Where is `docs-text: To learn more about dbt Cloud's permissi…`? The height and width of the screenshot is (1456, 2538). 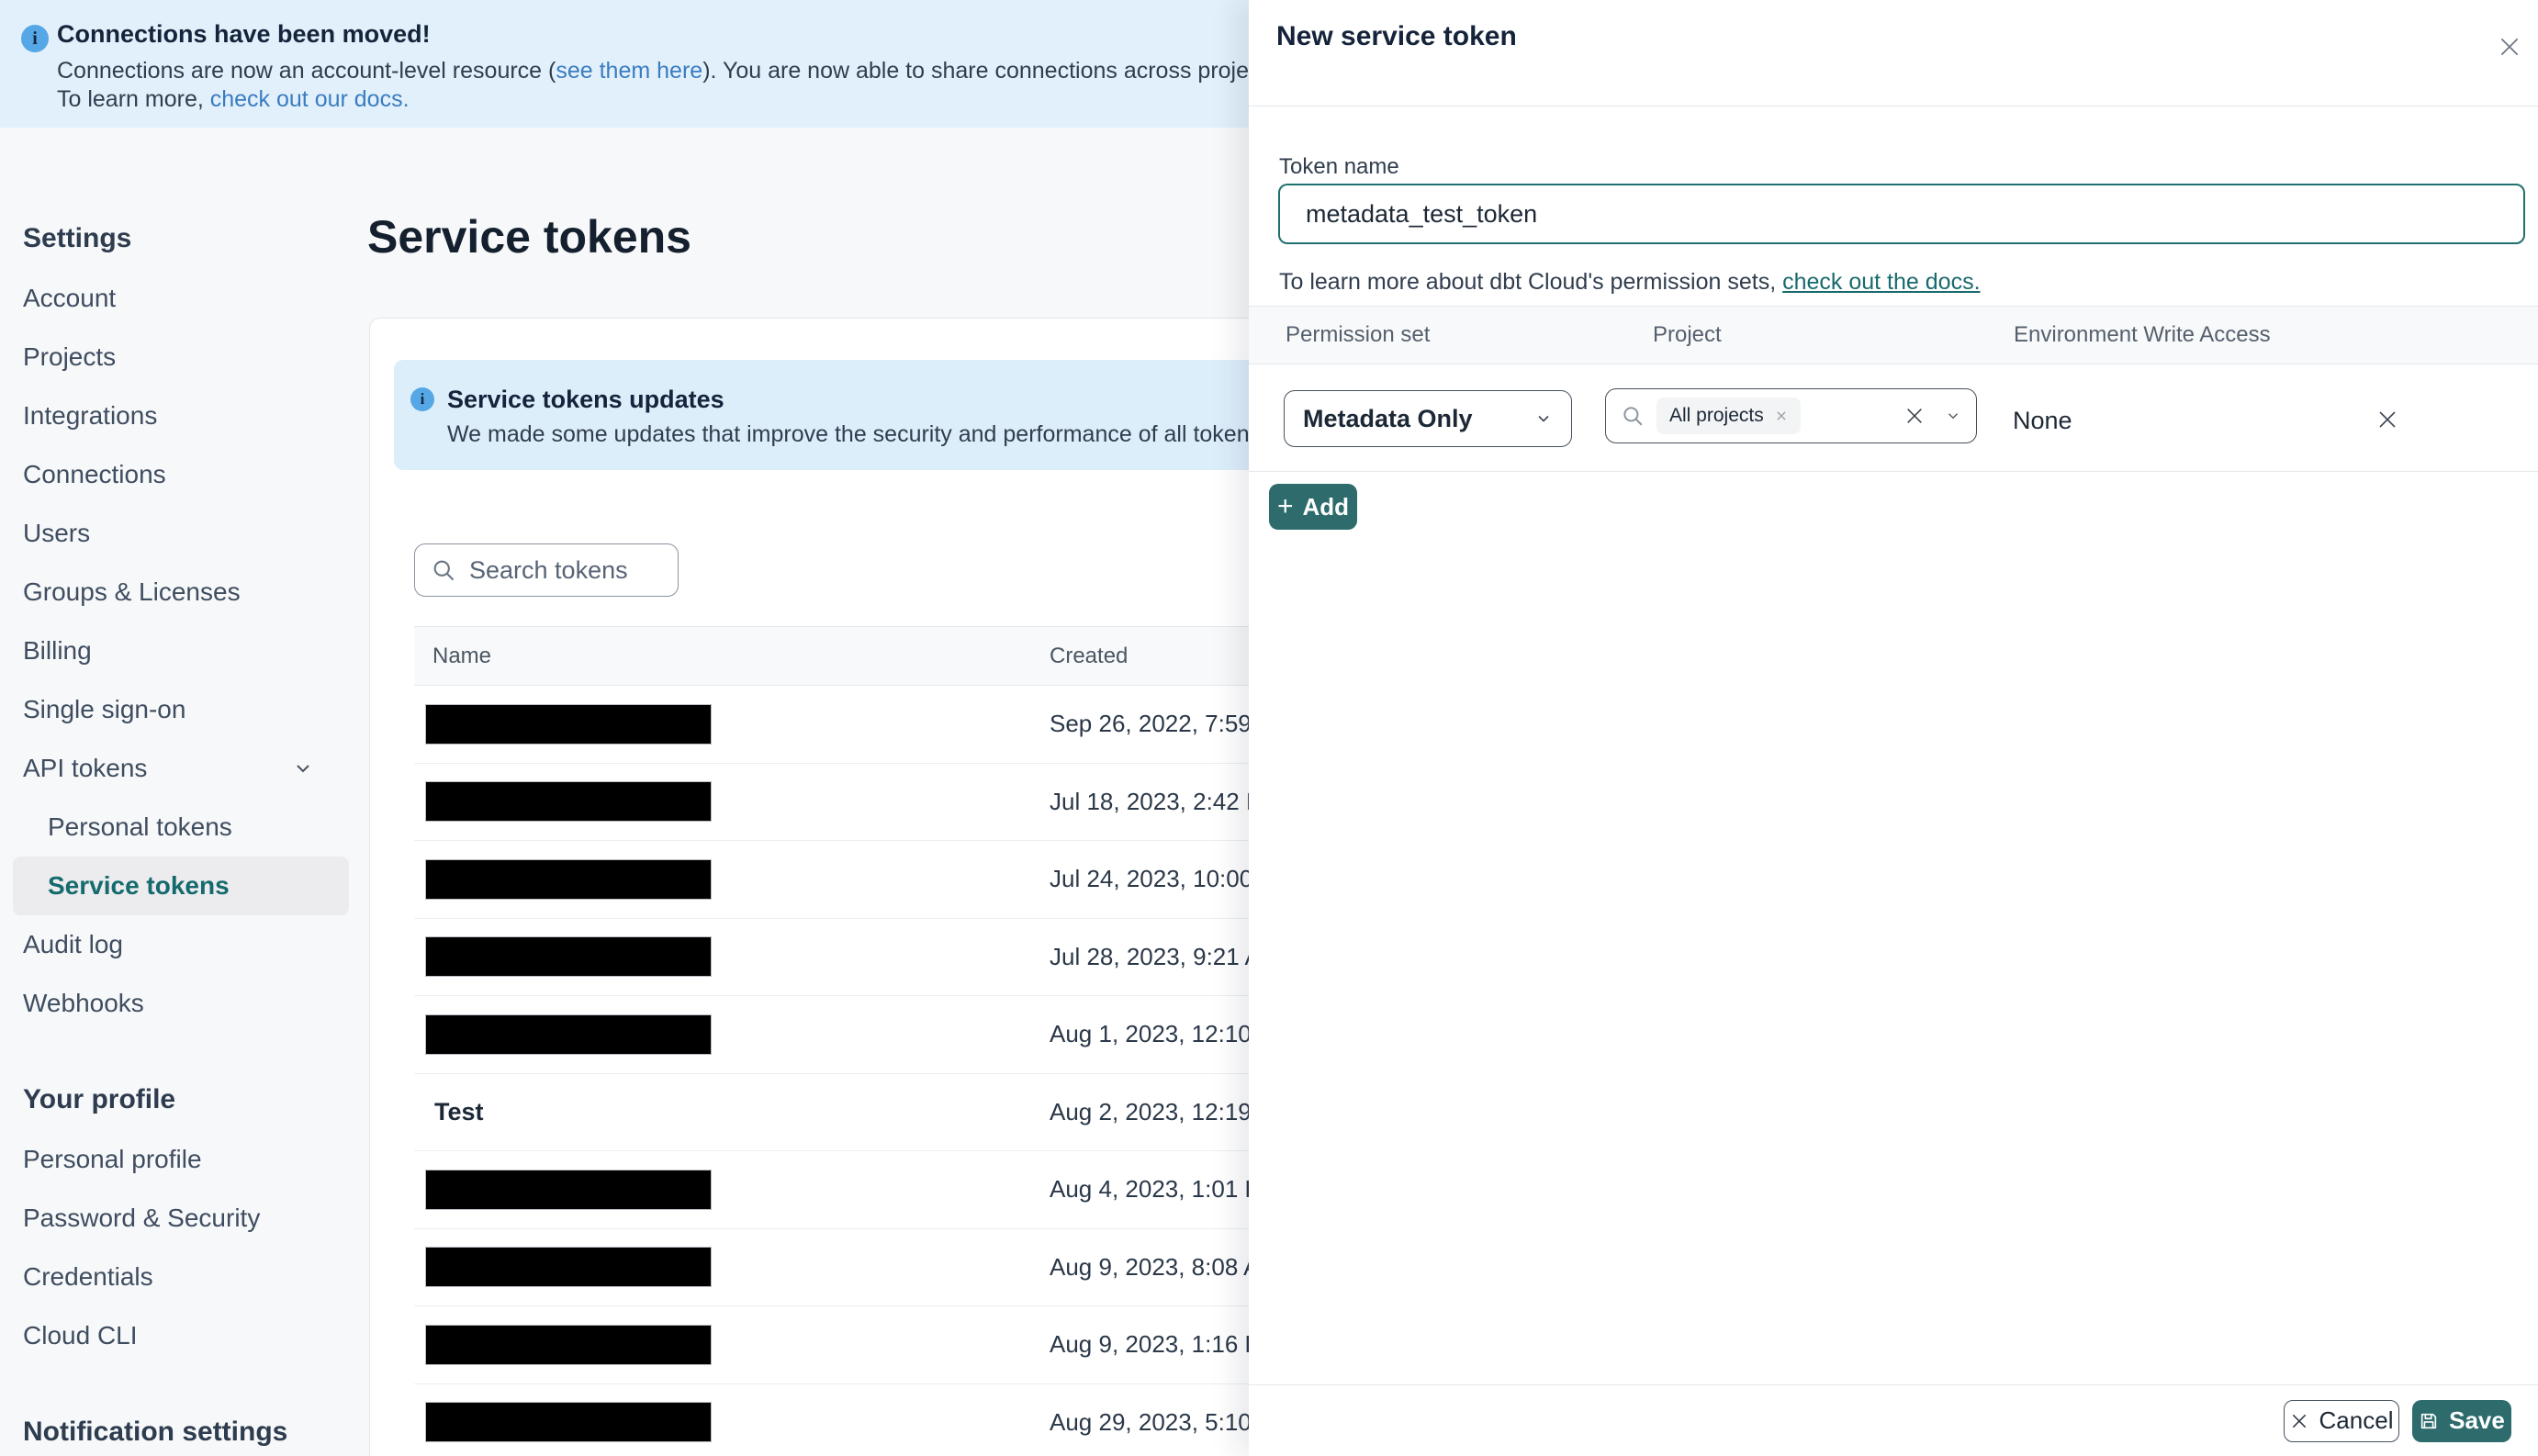 docs-text: To learn more about dbt Cloud's permissi… is located at coordinates (1531, 282).